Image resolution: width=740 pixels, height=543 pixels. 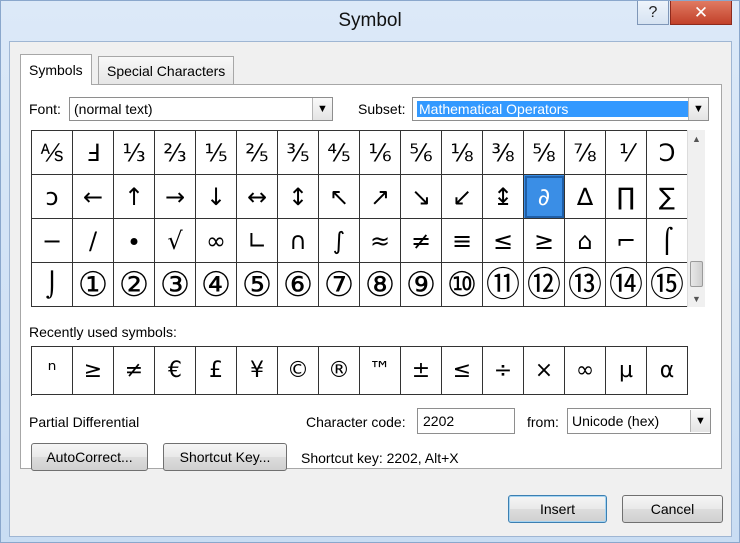 I want to click on symbol-cell: ↓, so click(x=216, y=197).